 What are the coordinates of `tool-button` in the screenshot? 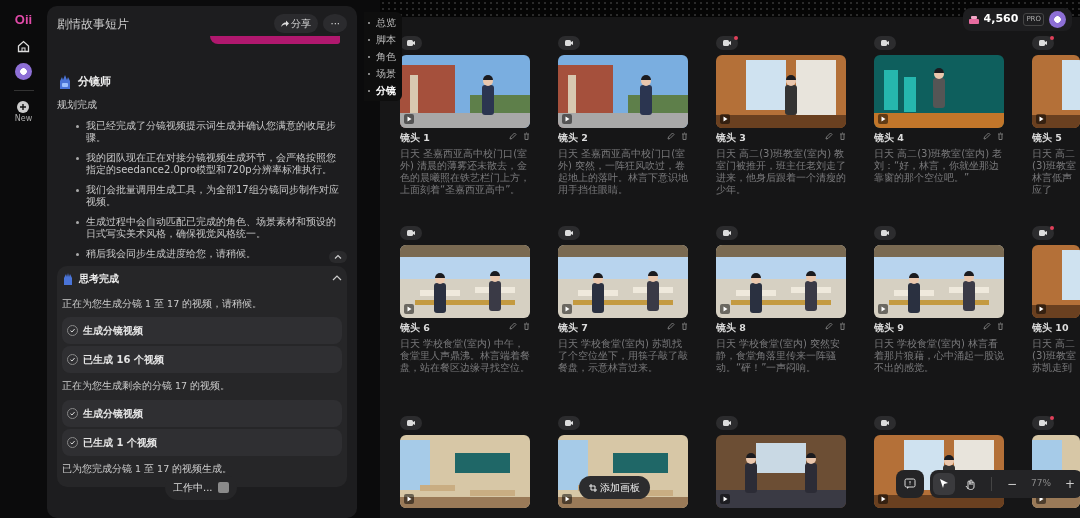 It's located at (944, 484).